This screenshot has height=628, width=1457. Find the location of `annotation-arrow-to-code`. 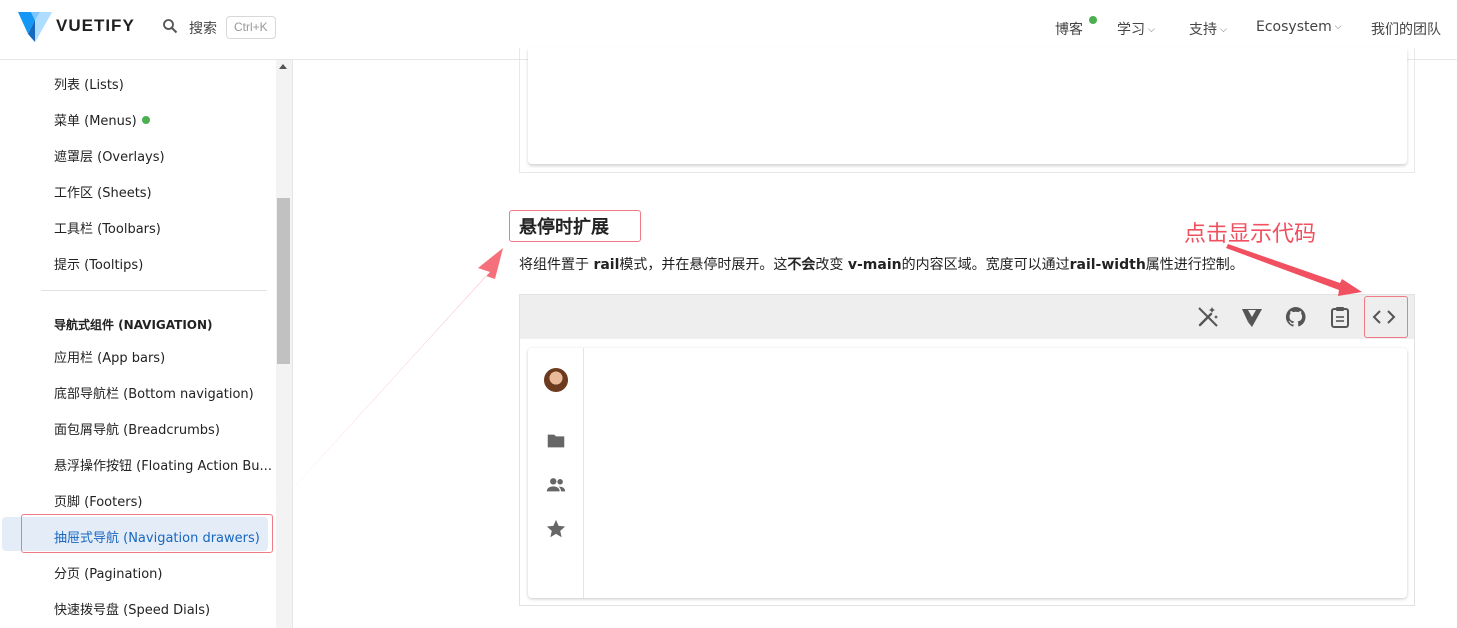

annotation-arrow-to-code is located at coordinates (1294, 270).